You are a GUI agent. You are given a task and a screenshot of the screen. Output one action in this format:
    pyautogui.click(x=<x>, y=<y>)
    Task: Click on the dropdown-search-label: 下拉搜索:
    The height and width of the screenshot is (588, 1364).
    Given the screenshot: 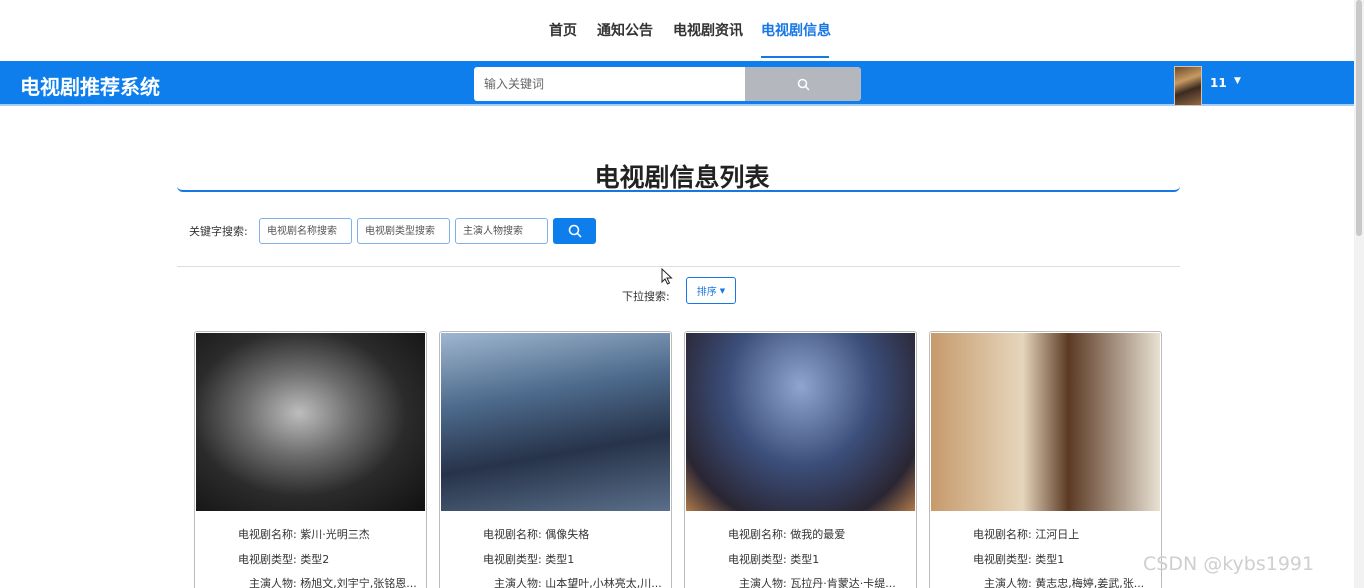 What is the action you would take?
    pyautogui.click(x=646, y=296)
    